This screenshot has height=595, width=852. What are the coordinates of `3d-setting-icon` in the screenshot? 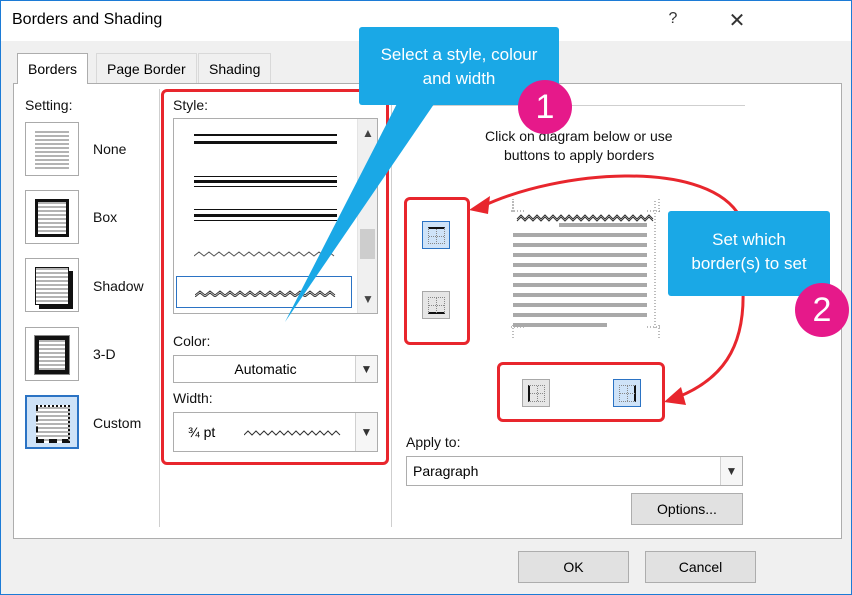 It's located at (52, 354).